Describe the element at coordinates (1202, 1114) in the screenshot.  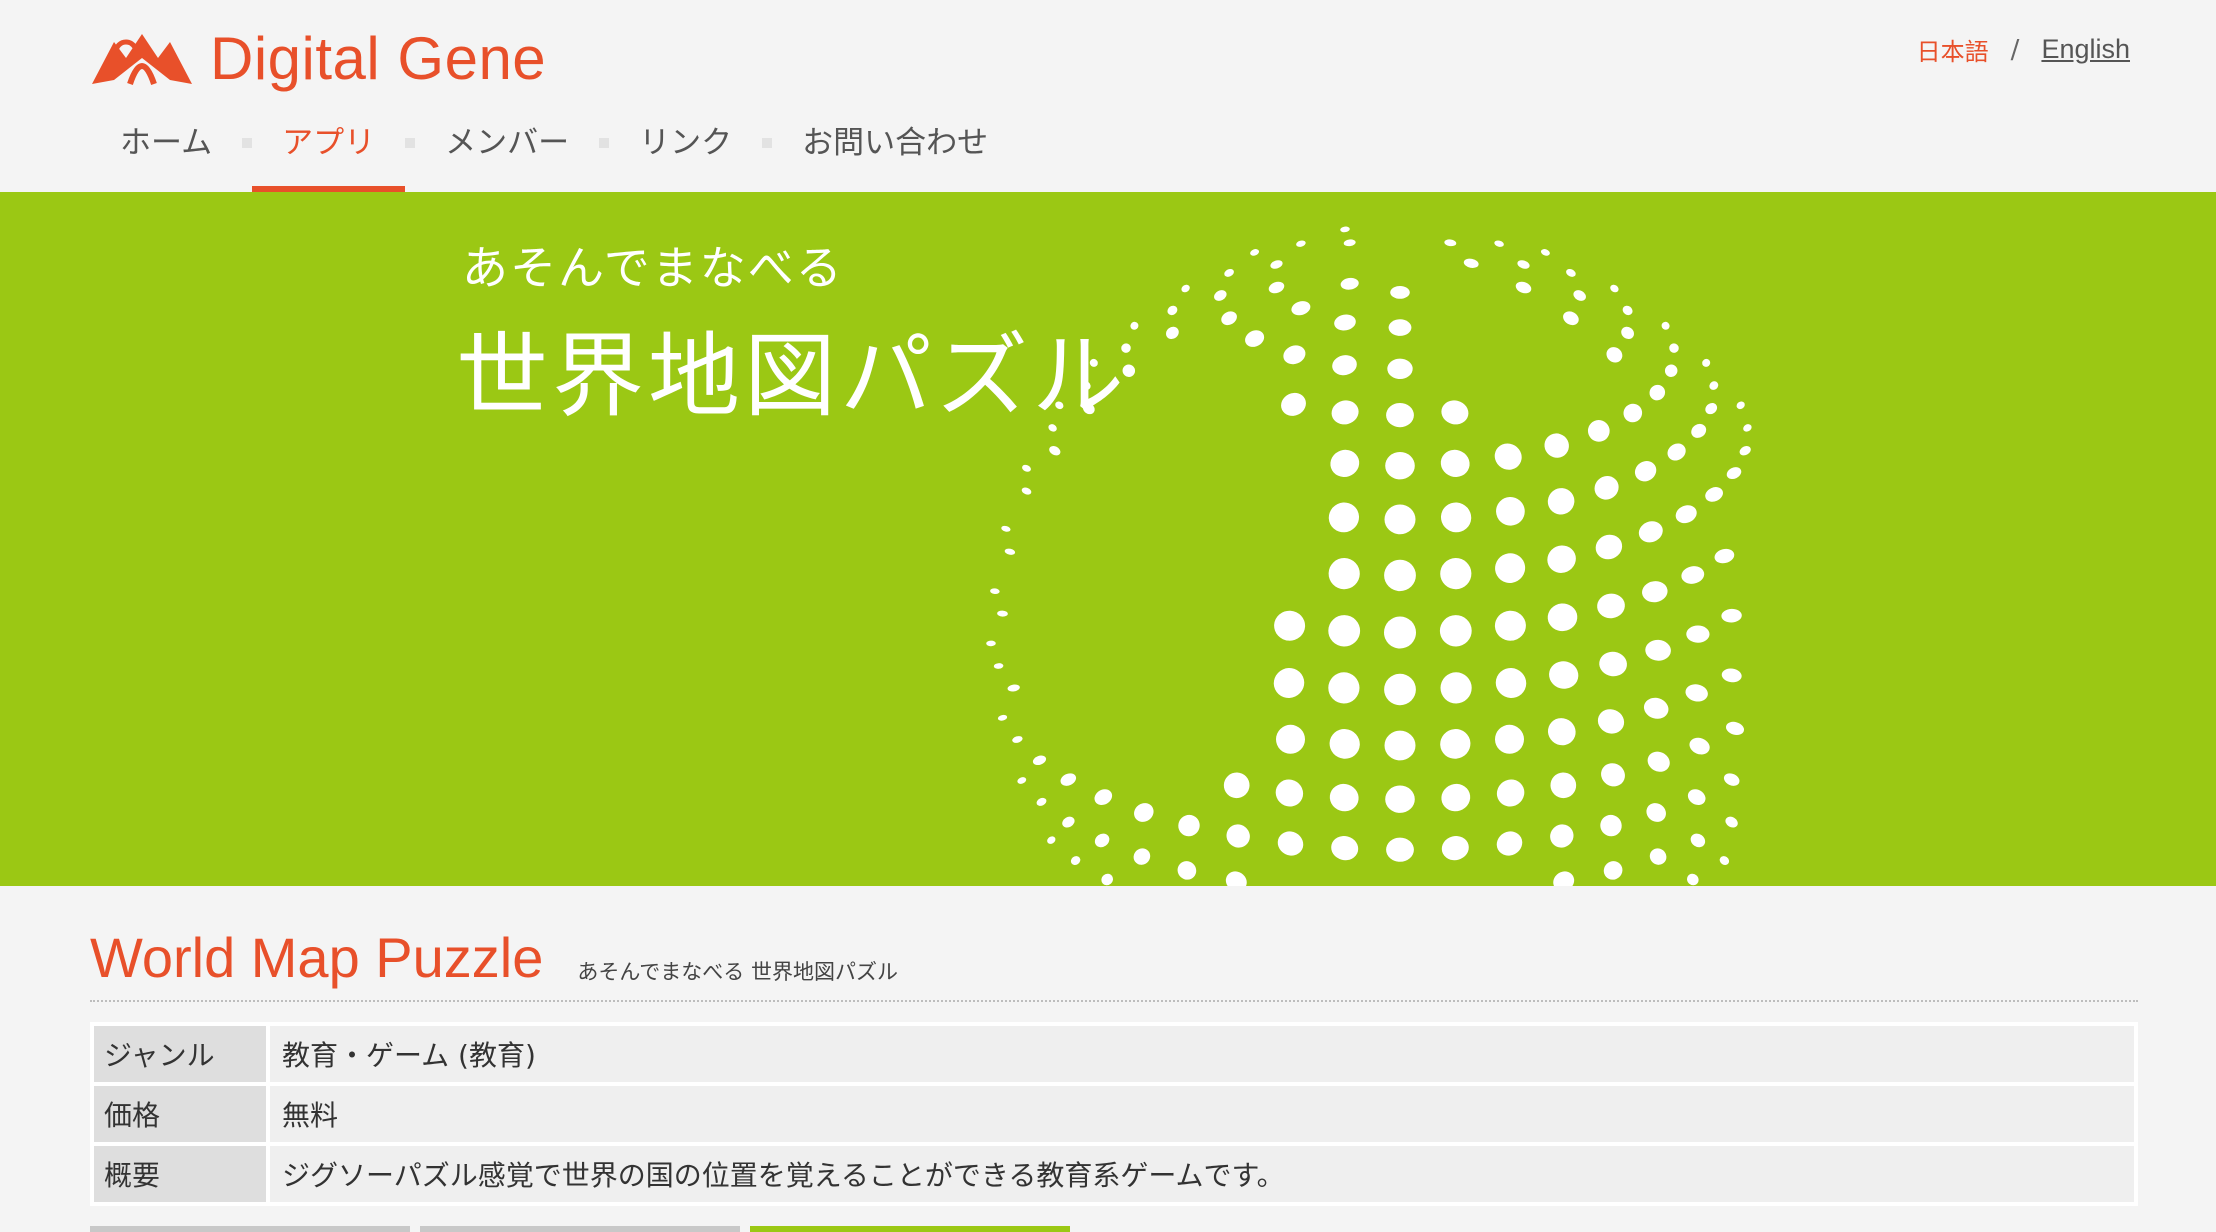
I see `price-value: 無料` at that location.